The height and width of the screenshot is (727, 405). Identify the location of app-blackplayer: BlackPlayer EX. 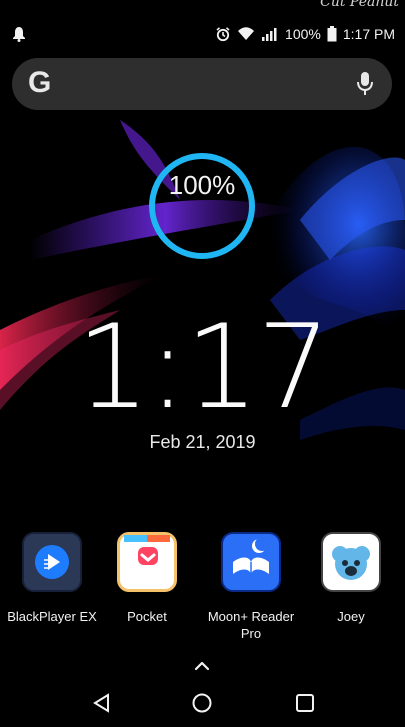
(52, 578).